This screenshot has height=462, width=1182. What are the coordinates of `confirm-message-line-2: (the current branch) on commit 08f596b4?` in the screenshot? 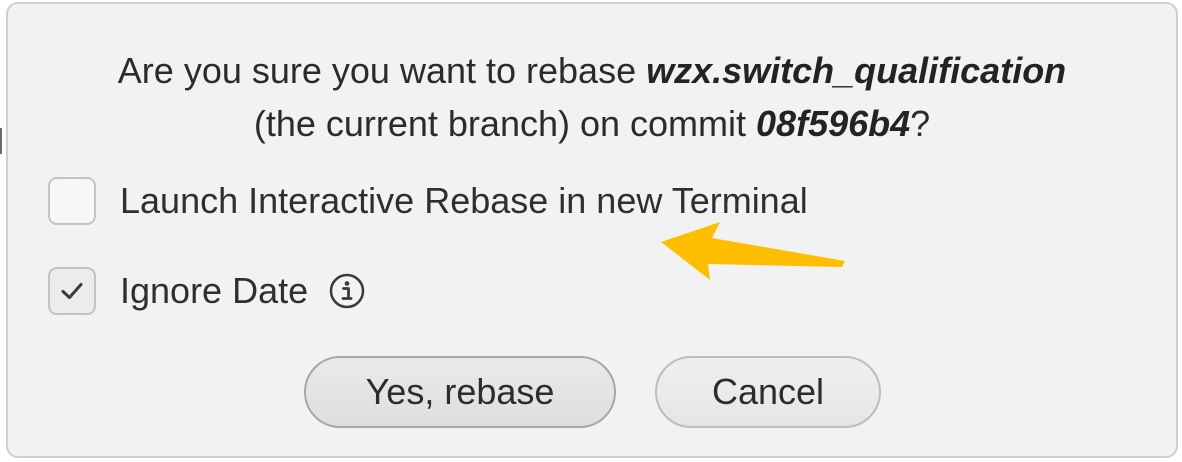 It's located at (592, 123).